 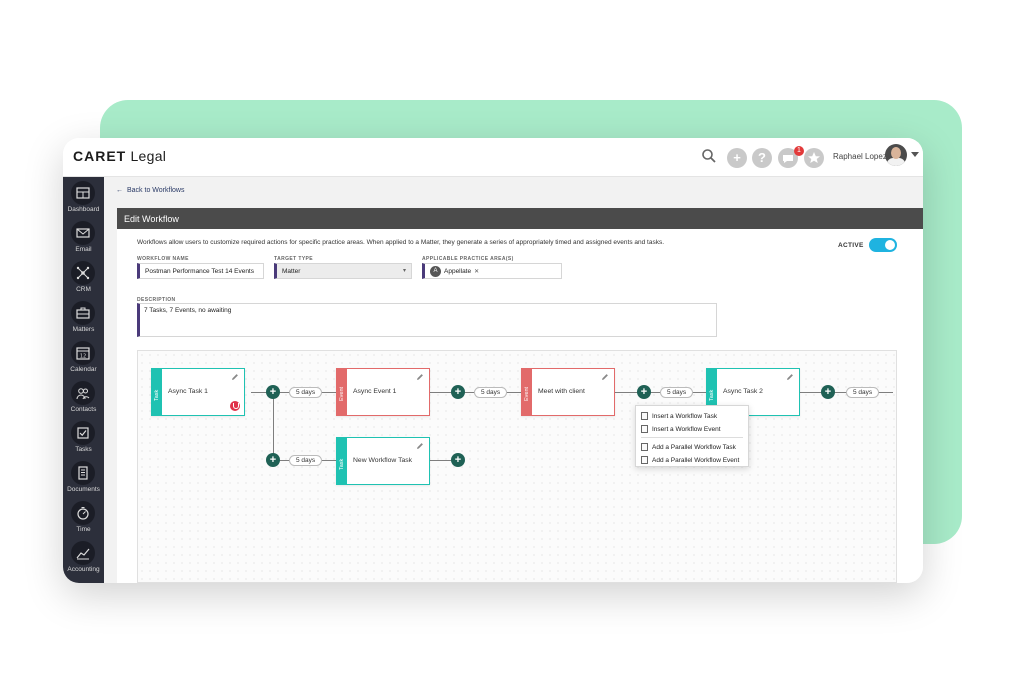 I want to click on sidebar-item-email: Email, so click(x=83, y=239).